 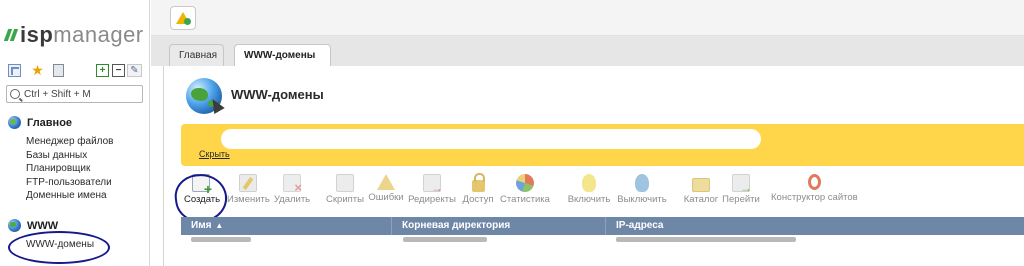 What do you see at coordinates (214, 154) in the screenshot?
I see `hide-notice-link: Скрыть` at bounding box center [214, 154].